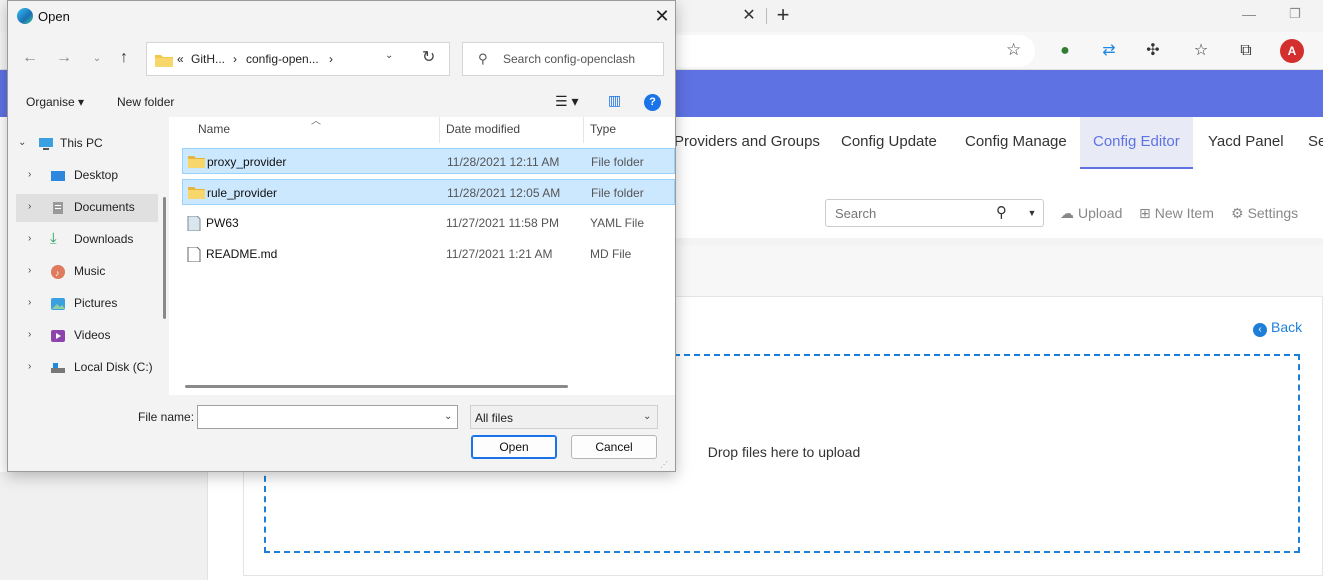 The height and width of the screenshot is (580, 1323). Describe the element at coordinates (46, 144) in the screenshot. I see `pc-icon` at that location.